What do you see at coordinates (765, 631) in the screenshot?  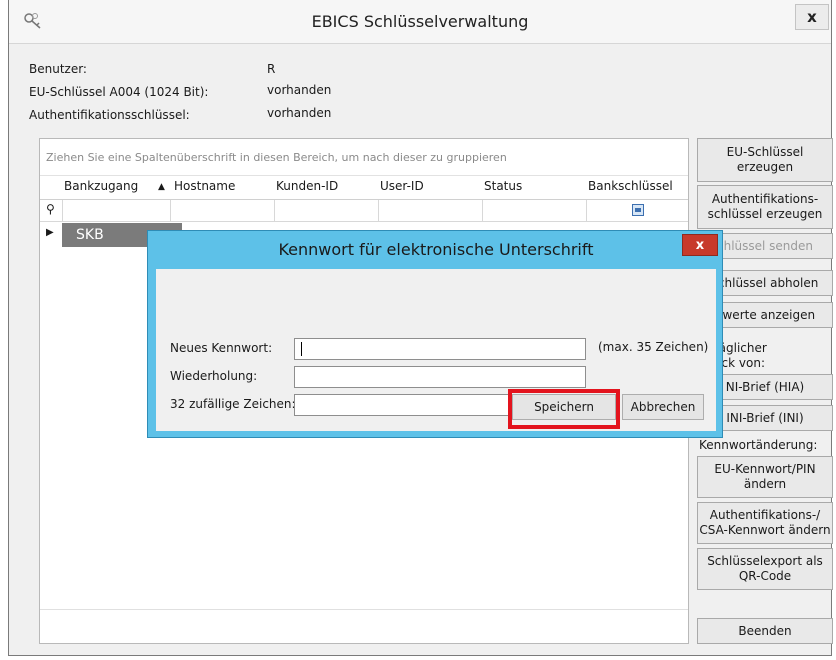 I see `quit-button: Beenden` at bounding box center [765, 631].